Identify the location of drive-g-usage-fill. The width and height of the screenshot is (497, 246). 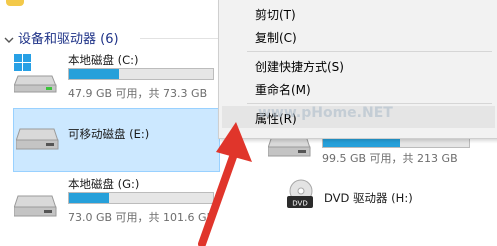
(89, 198).